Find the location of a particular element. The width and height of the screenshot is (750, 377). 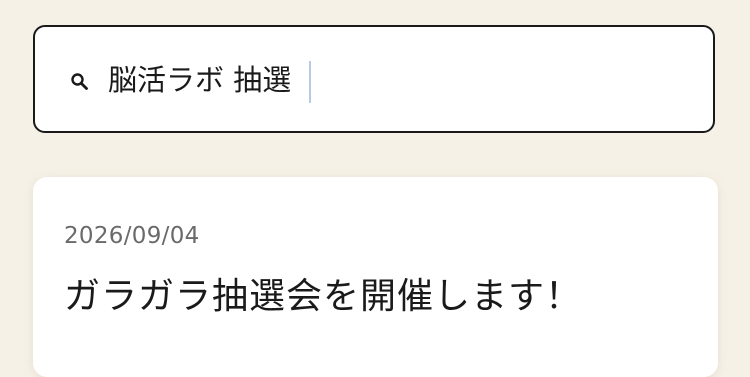

result-date: 2026/09/04 is located at coordinates (132, 236).